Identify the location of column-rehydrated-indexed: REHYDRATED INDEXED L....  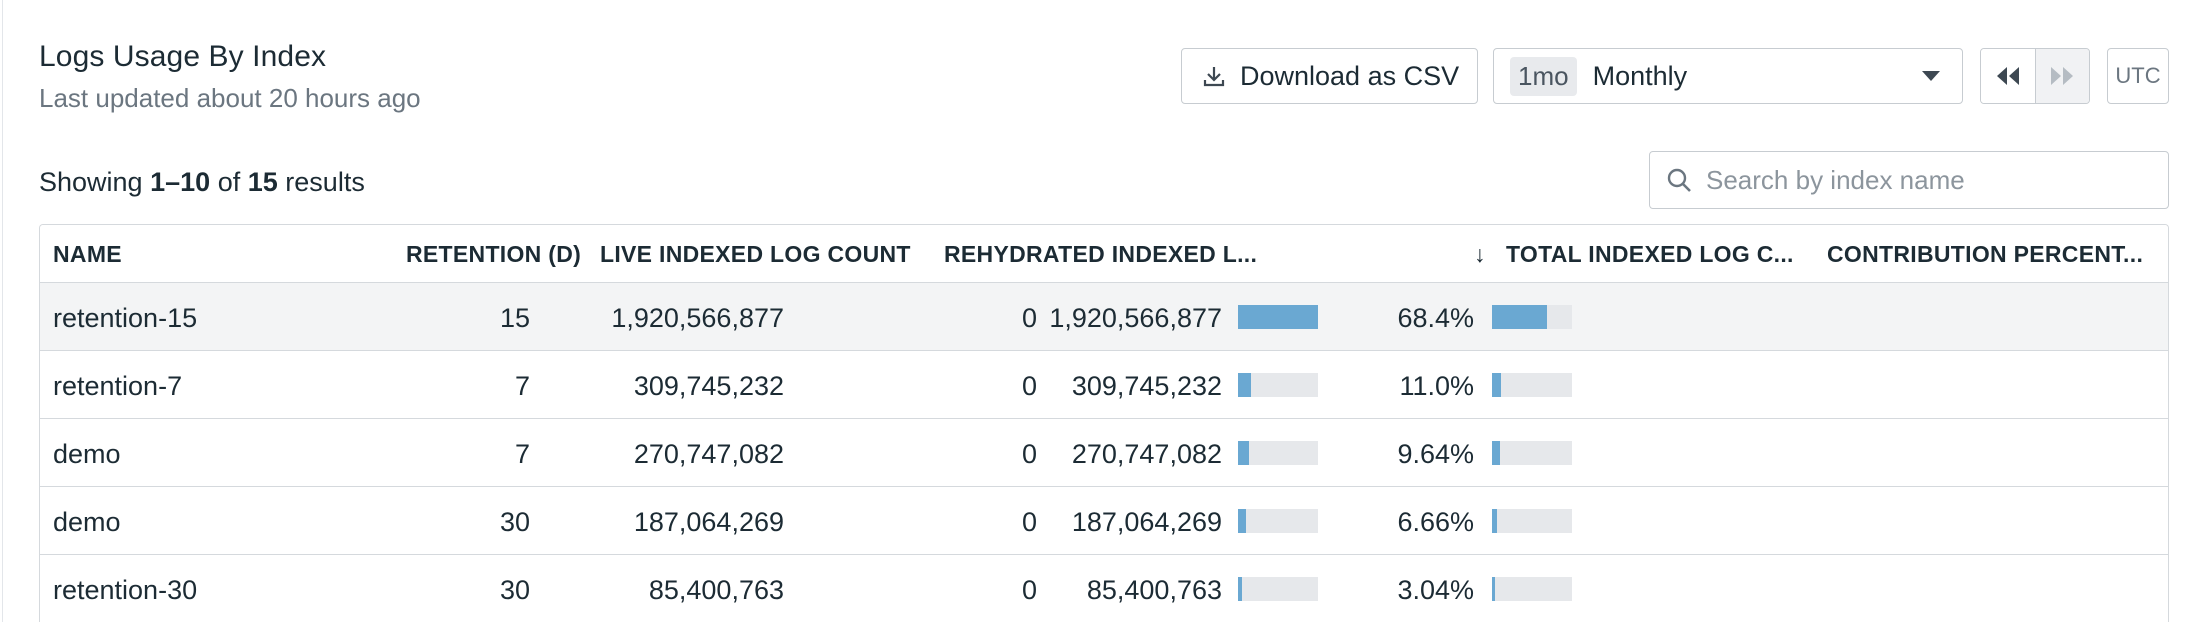
(1100, 254).